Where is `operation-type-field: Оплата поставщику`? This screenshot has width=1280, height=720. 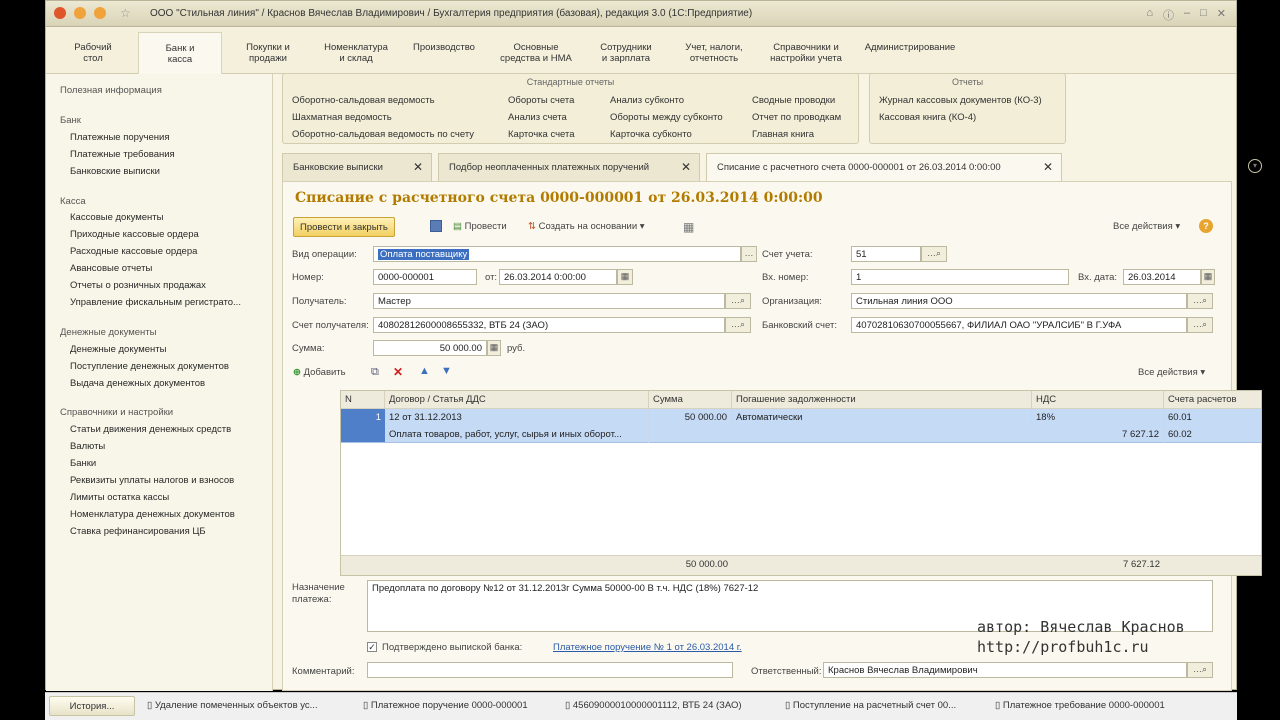
operation-type-field: Оплата поставщику is located at coordinates (557, 254).